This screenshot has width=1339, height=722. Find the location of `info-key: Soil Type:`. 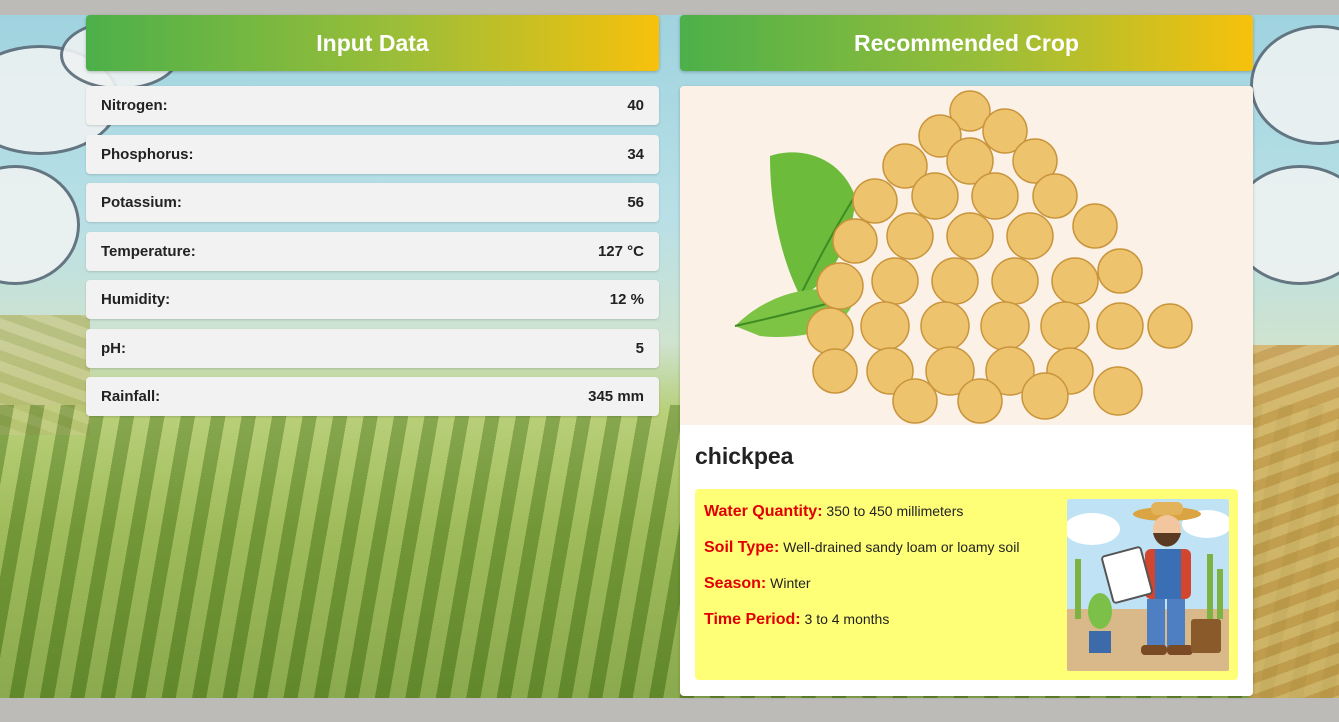

info-key: Soil Type: is located at coordinates (742, 547).